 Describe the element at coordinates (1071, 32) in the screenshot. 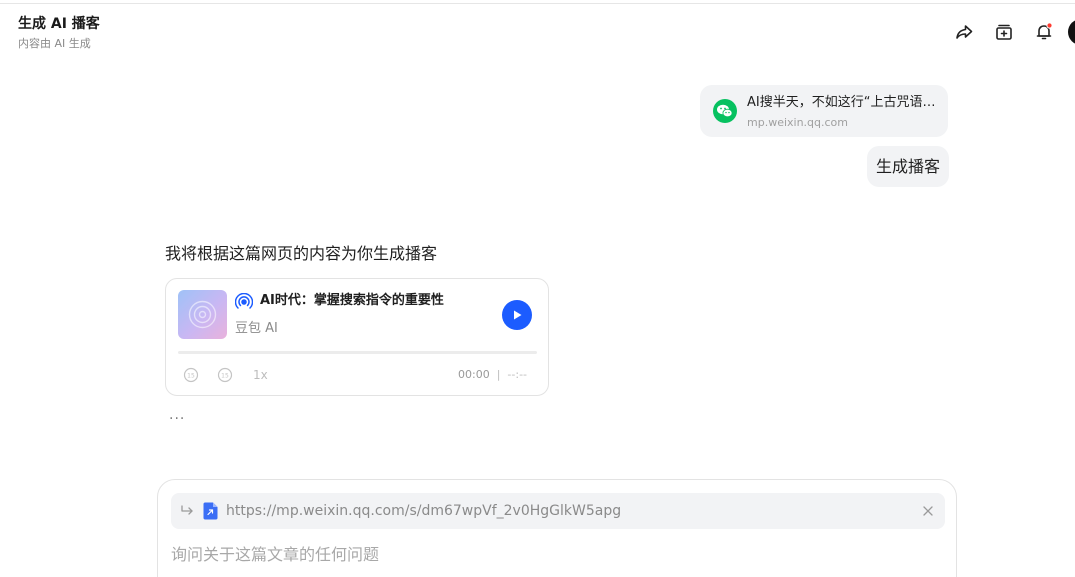

I see `user-avatar` at that location.